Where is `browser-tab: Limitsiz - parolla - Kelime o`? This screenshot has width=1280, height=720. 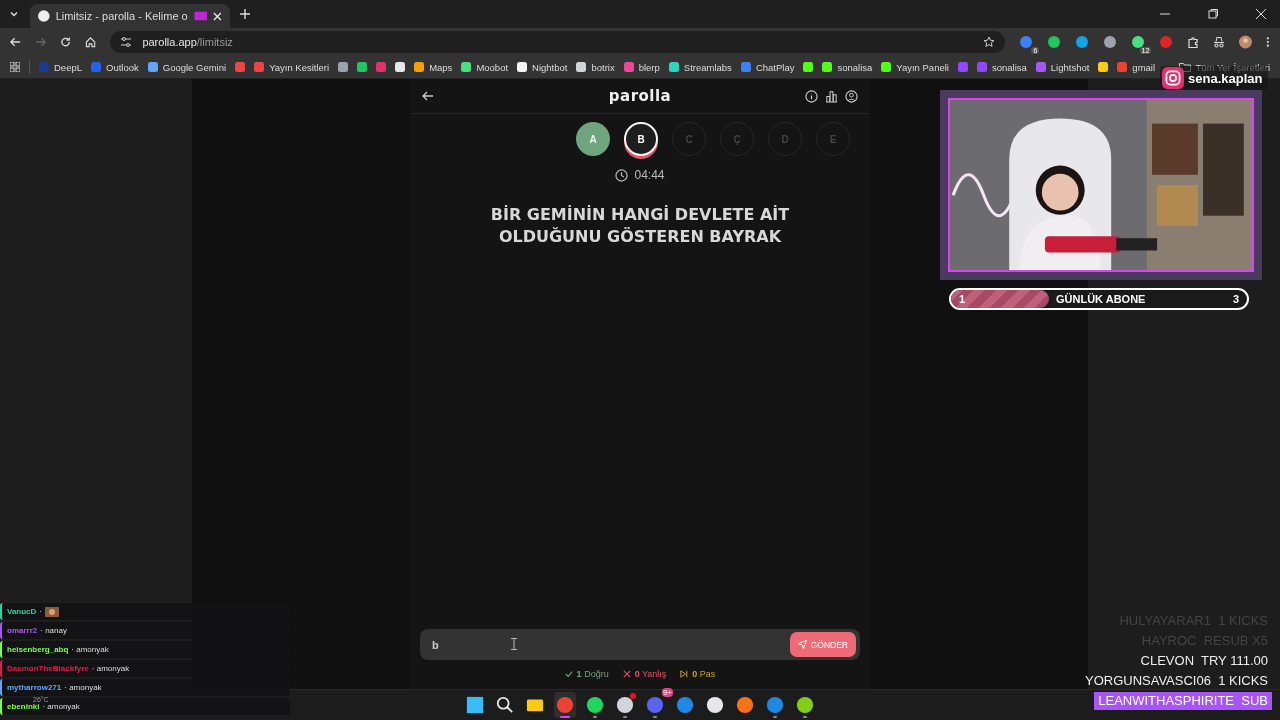
browser-tab: Limitsiz - parolla - Kelime o is located at coordinates (130, 16).